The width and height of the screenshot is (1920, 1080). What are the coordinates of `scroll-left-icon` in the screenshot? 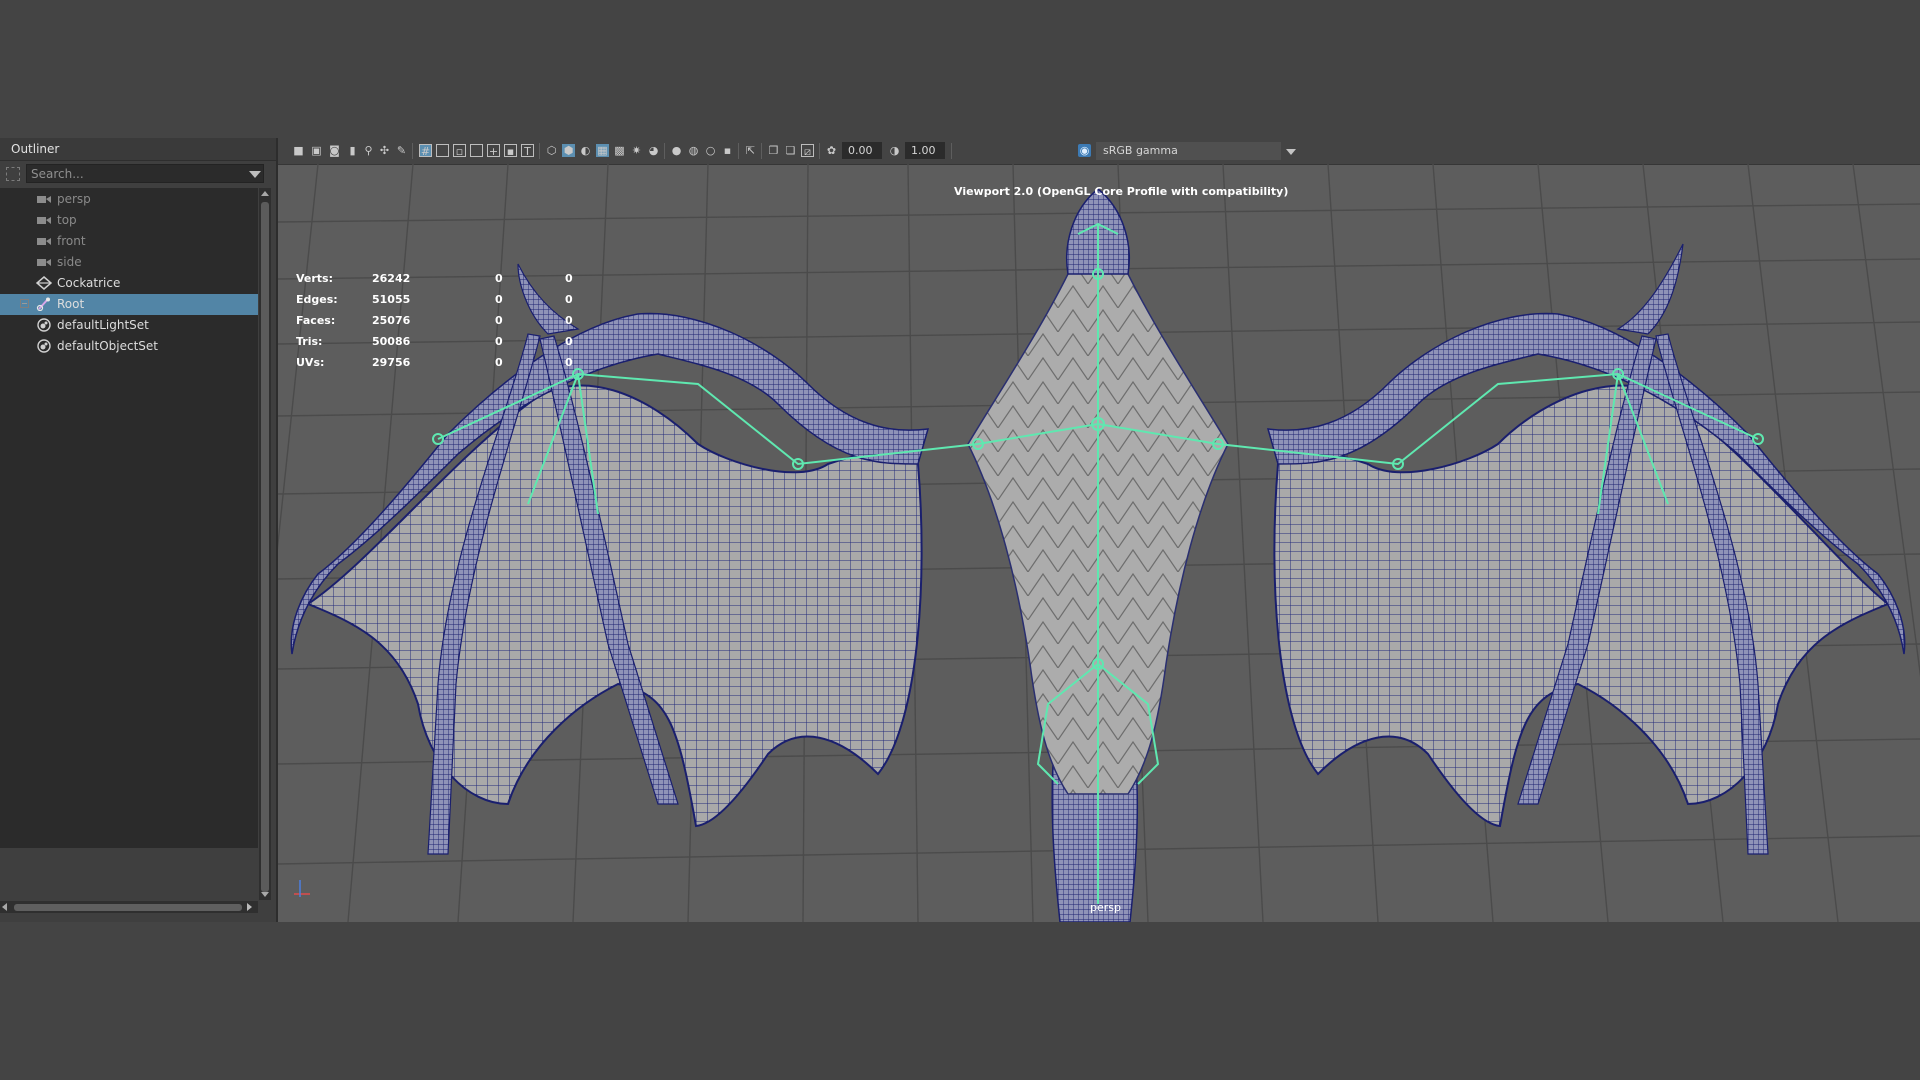 It's located at (4, 907).